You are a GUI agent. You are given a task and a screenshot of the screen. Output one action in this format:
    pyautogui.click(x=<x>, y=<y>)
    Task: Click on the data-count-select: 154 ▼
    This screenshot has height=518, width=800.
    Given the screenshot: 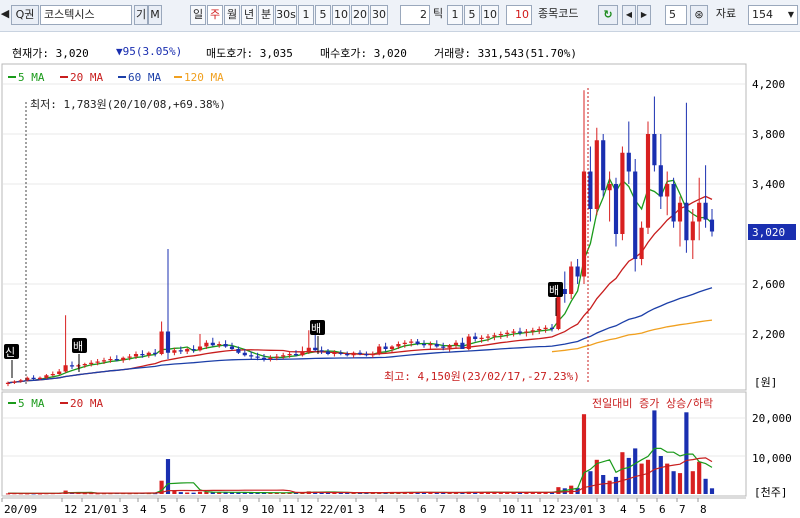 What is the action you would take?
    pyautogui.click(x=773, y=15)
    